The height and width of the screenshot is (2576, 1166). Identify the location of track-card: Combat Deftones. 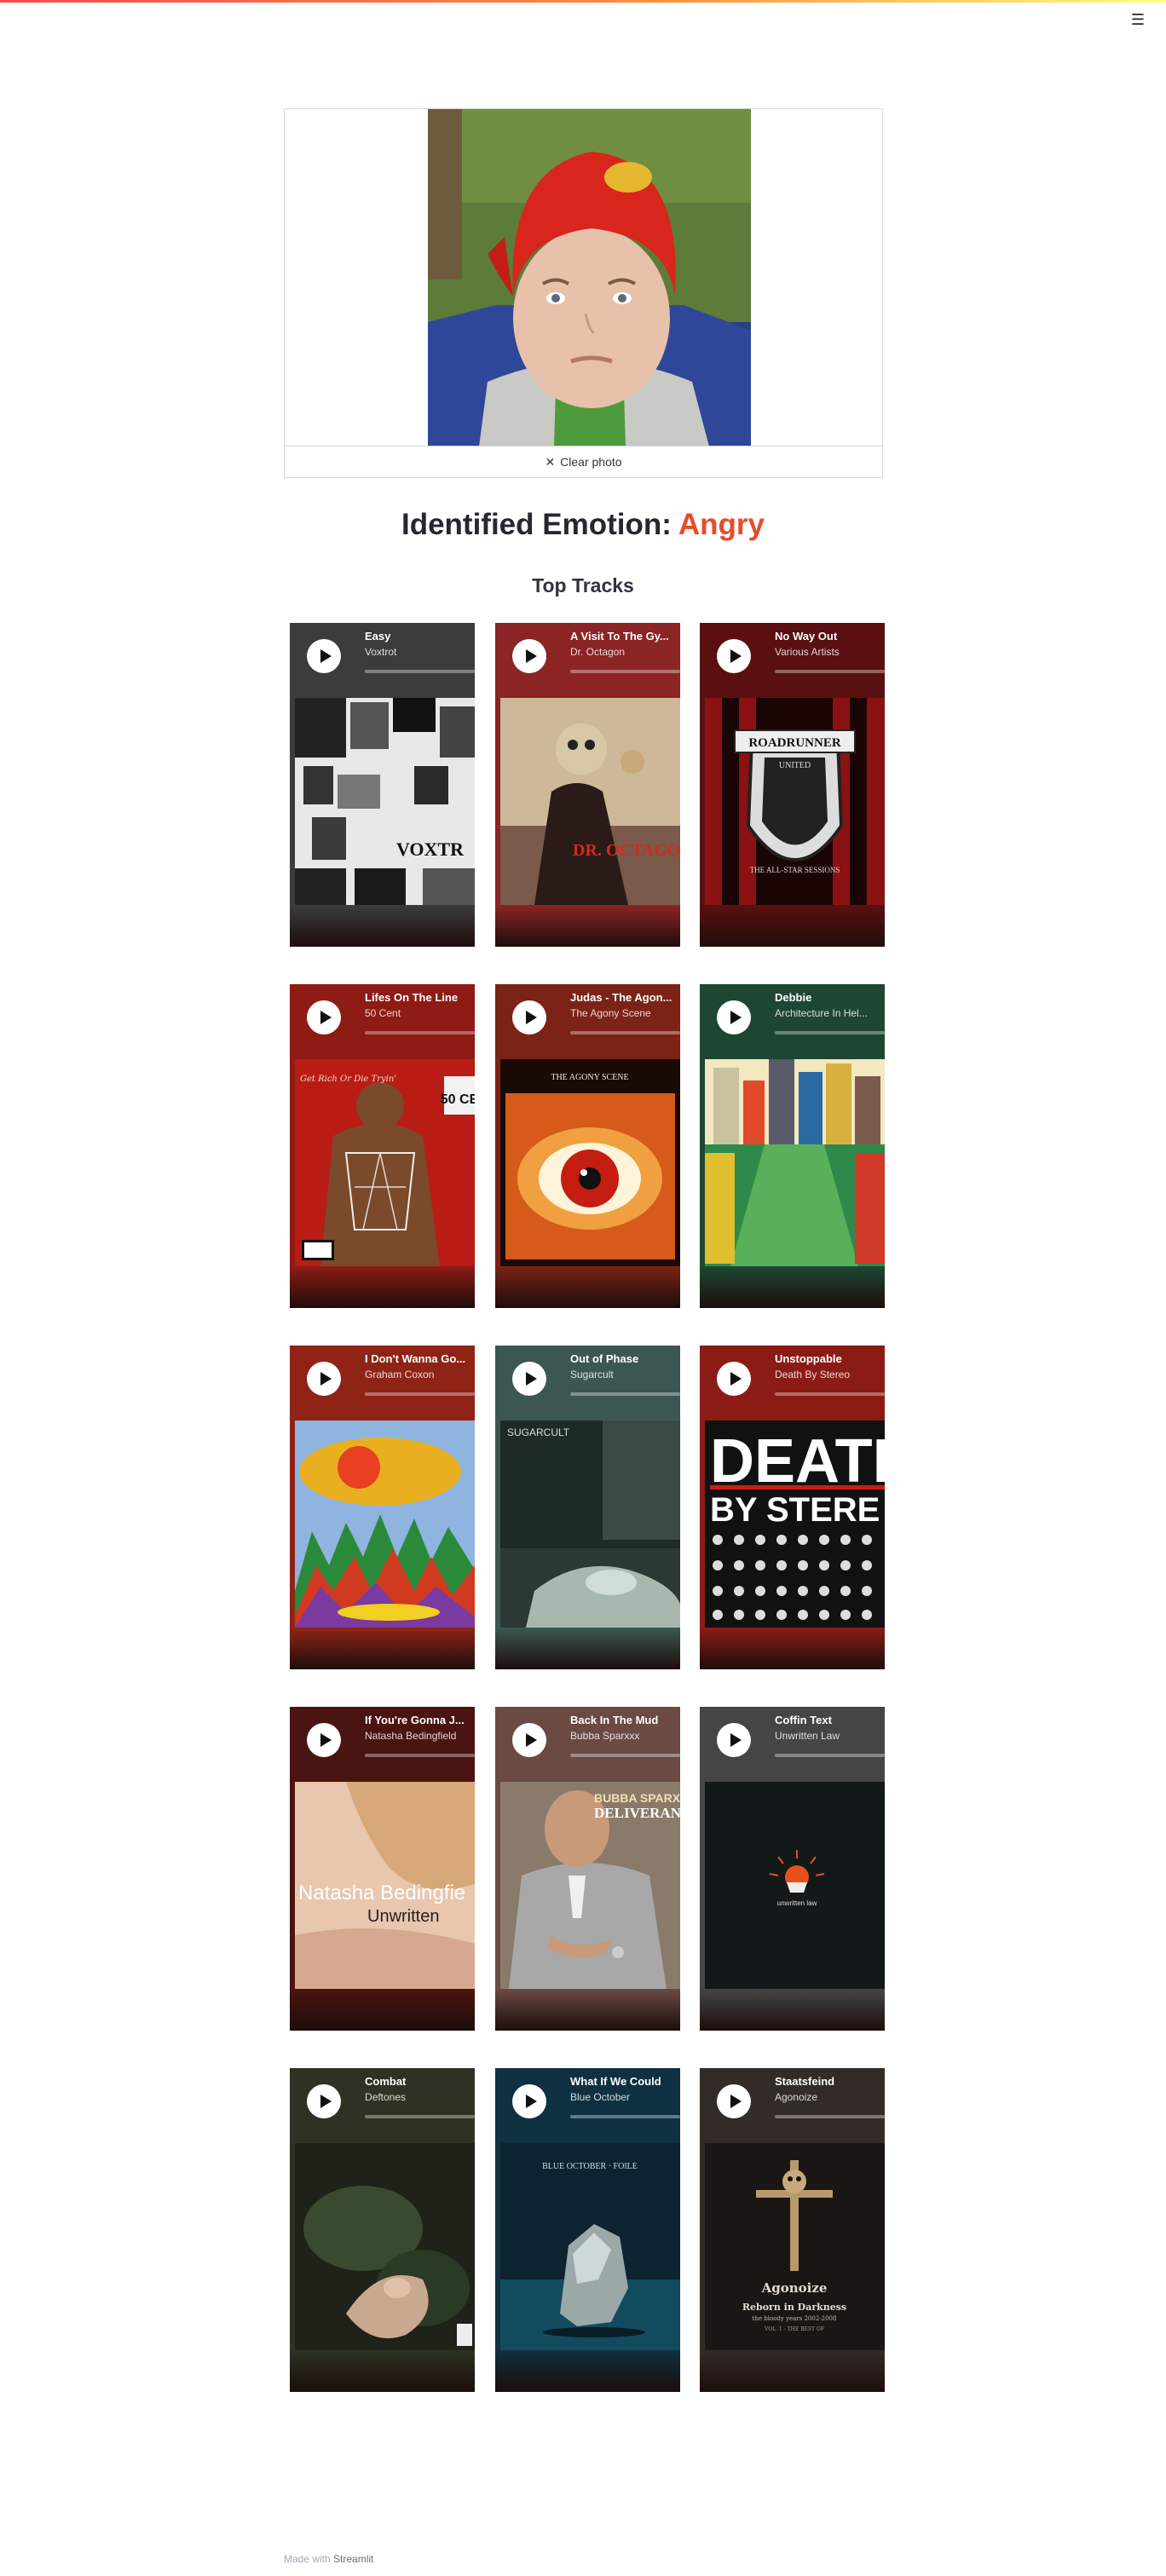
(383, 2230).